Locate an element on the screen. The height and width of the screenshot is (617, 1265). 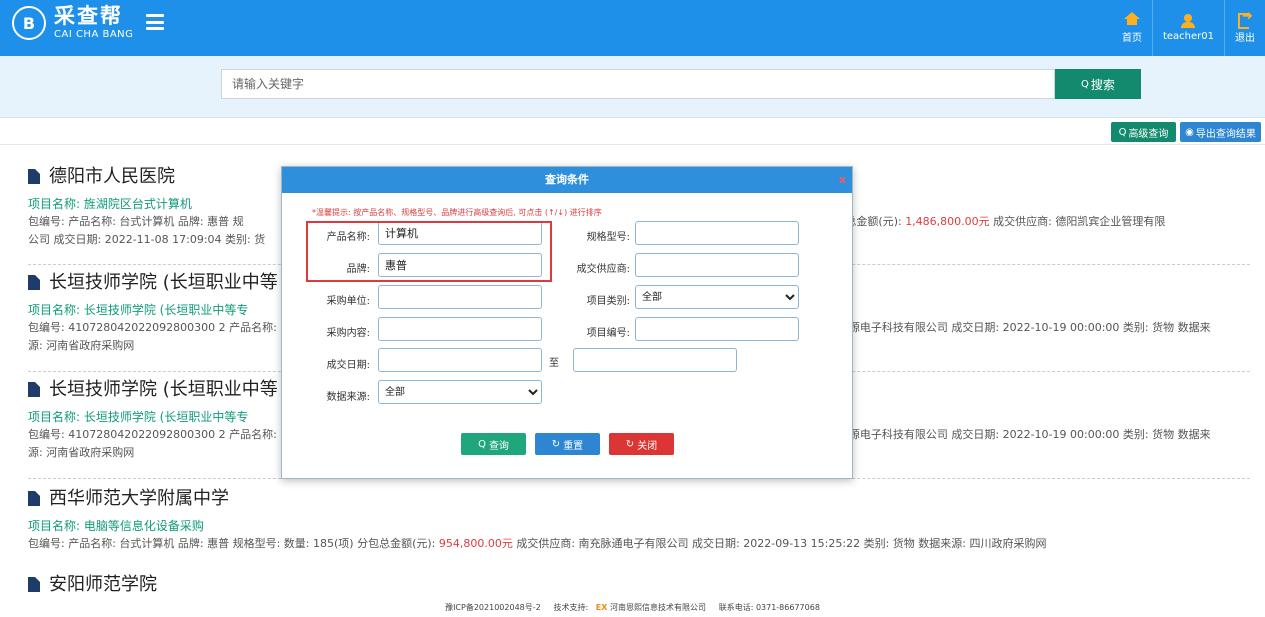
nav-user: teacher01 is located at coordinates (1187, 28).